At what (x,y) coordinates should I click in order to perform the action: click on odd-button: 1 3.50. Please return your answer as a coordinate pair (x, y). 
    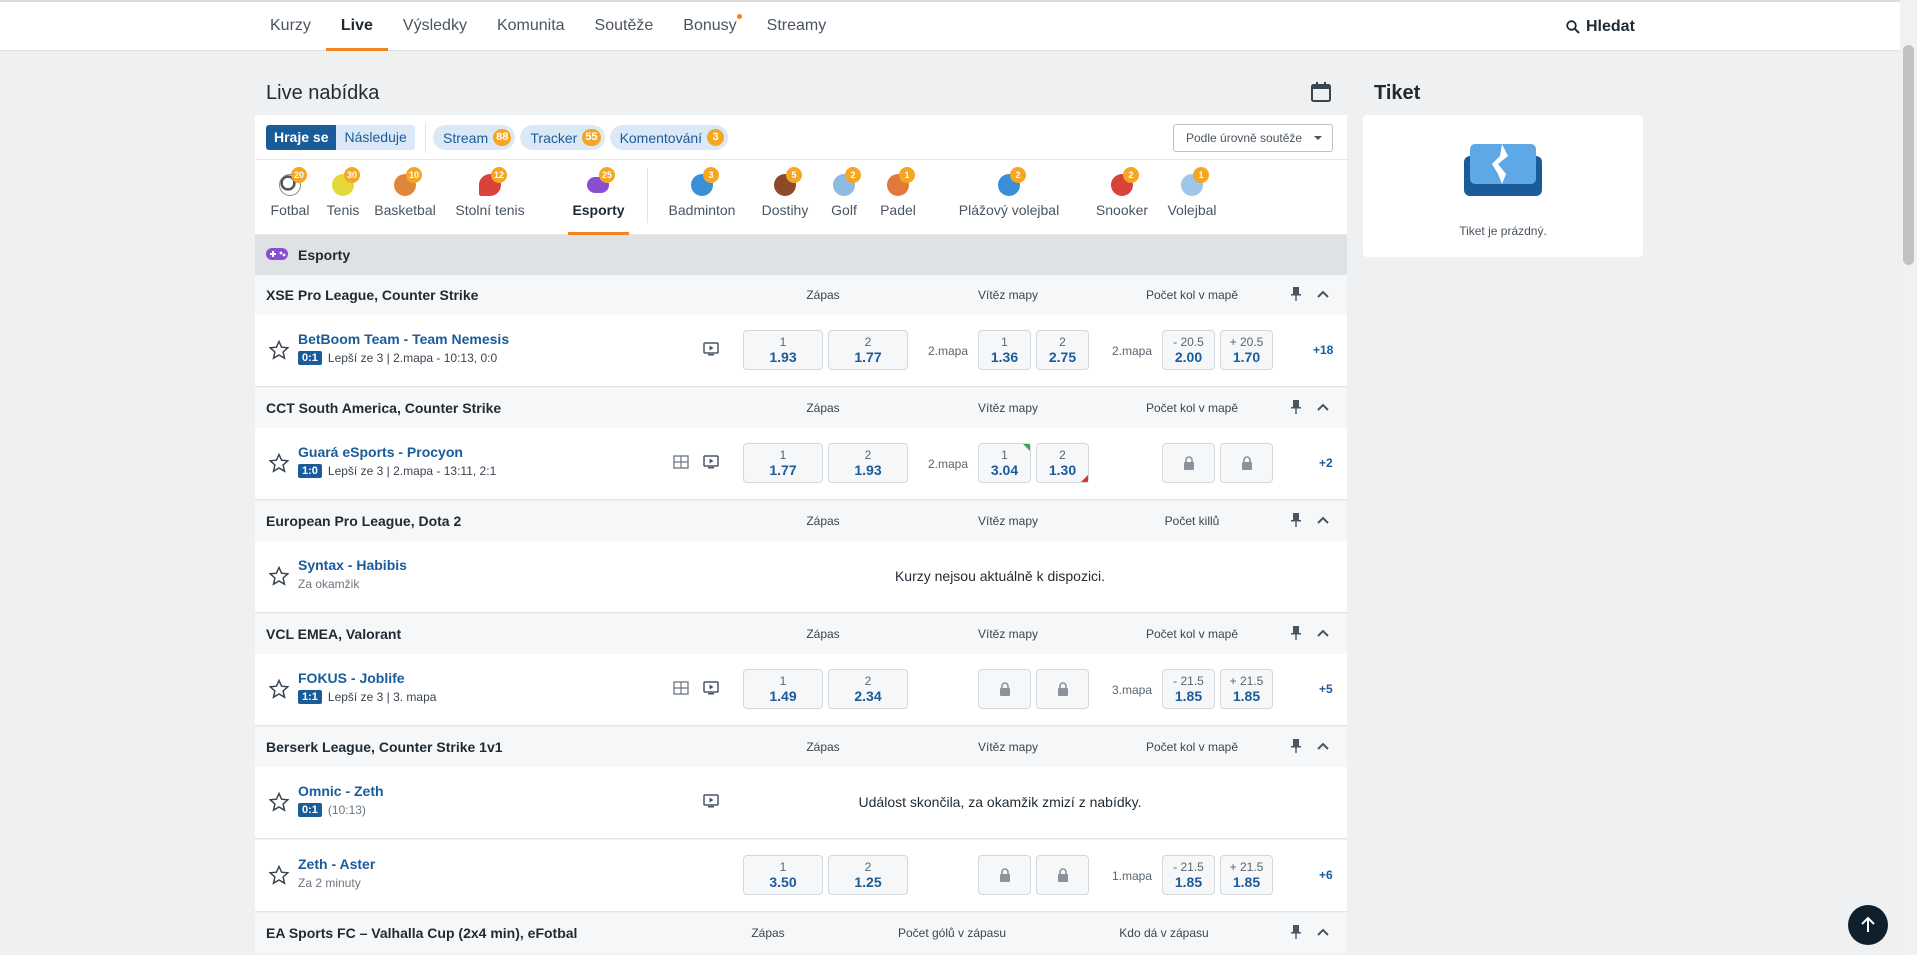
    Looking at the image, I should click on (783, 875).